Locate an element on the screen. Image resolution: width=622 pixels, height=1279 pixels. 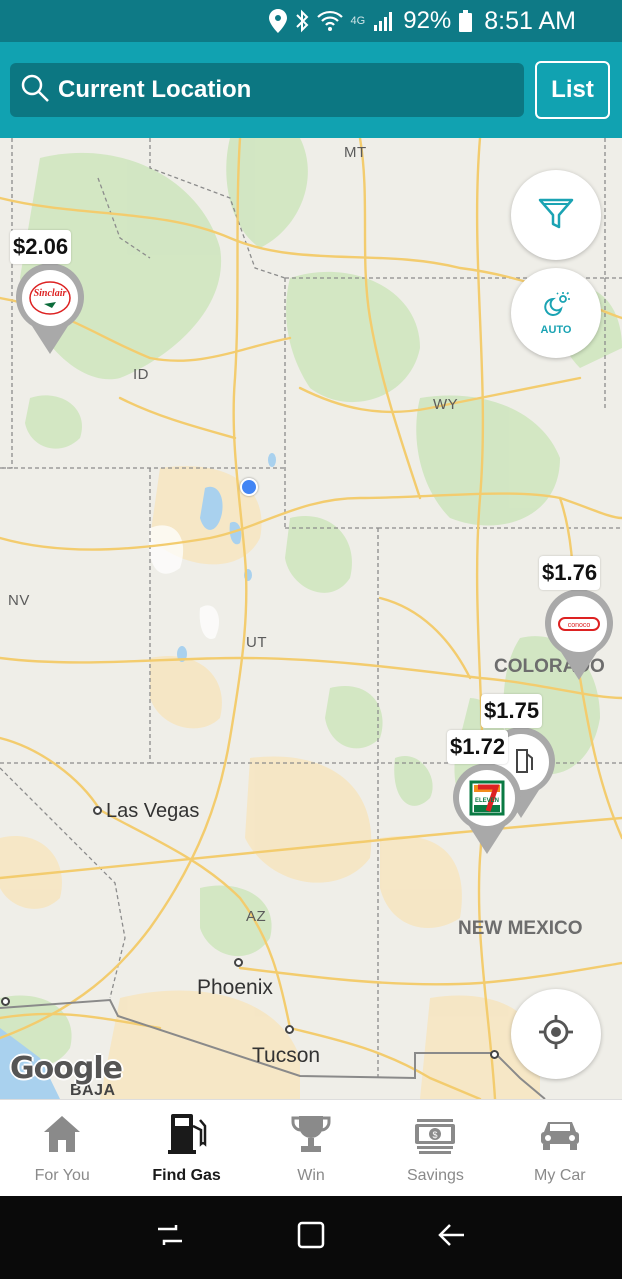
state-label-id: ID is located at coordinates (141, 374).